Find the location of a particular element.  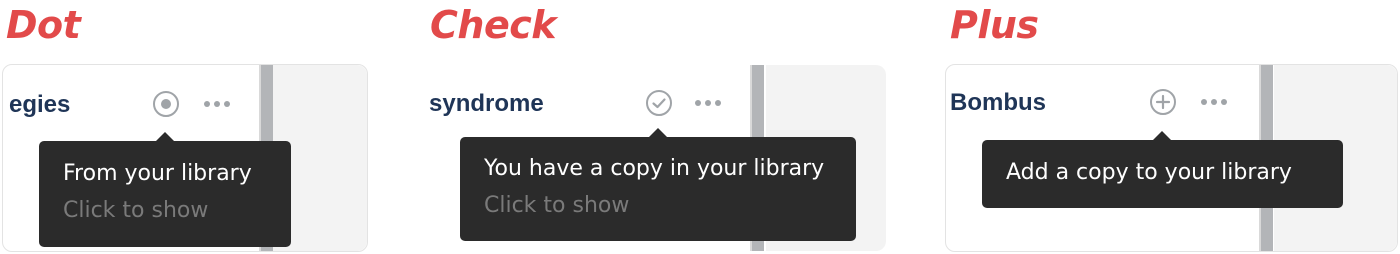

check-circle-icon is located at coordinates (659, 103).